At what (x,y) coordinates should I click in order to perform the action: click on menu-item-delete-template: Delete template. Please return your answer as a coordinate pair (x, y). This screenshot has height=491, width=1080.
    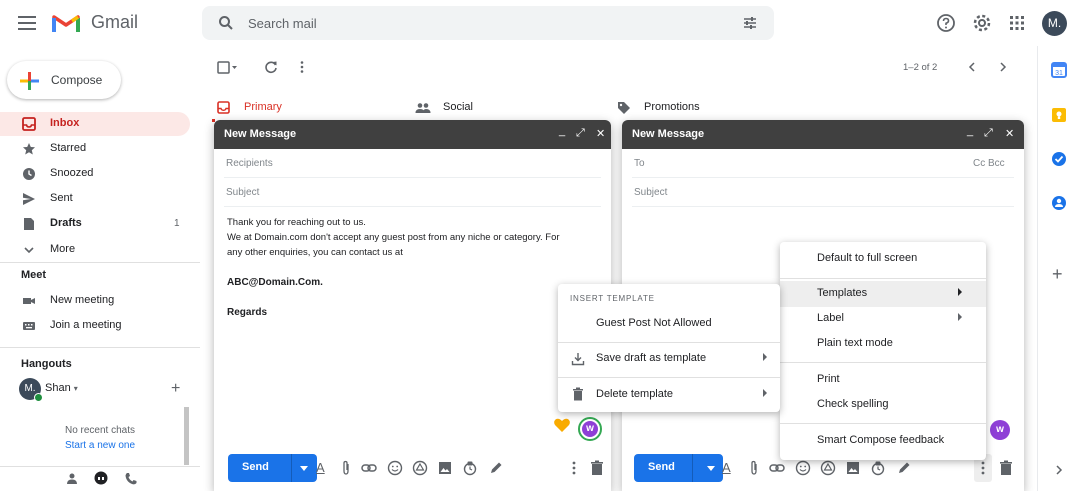
    Looking at the image, I should click on (669, 395).